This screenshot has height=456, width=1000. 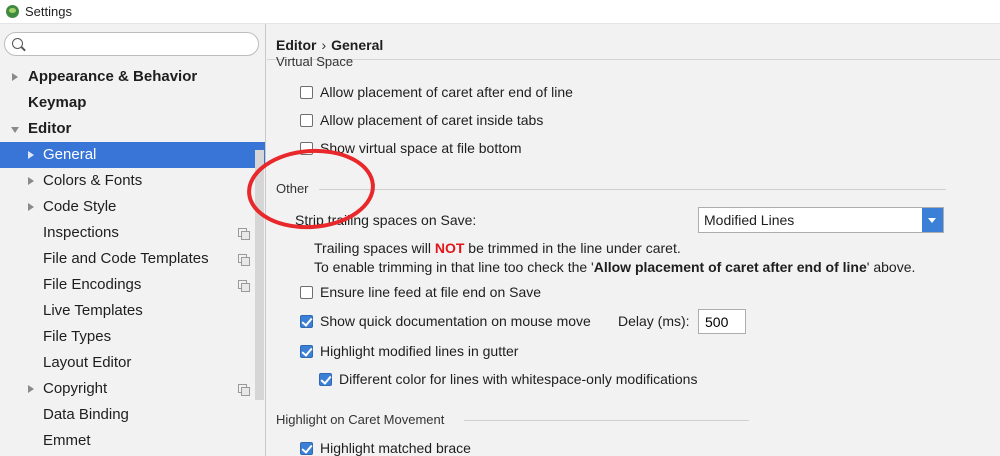 What do you see at coordinates (633, 59) in the screenshot?
I see `header-divider` at bounding box center [633, 59].